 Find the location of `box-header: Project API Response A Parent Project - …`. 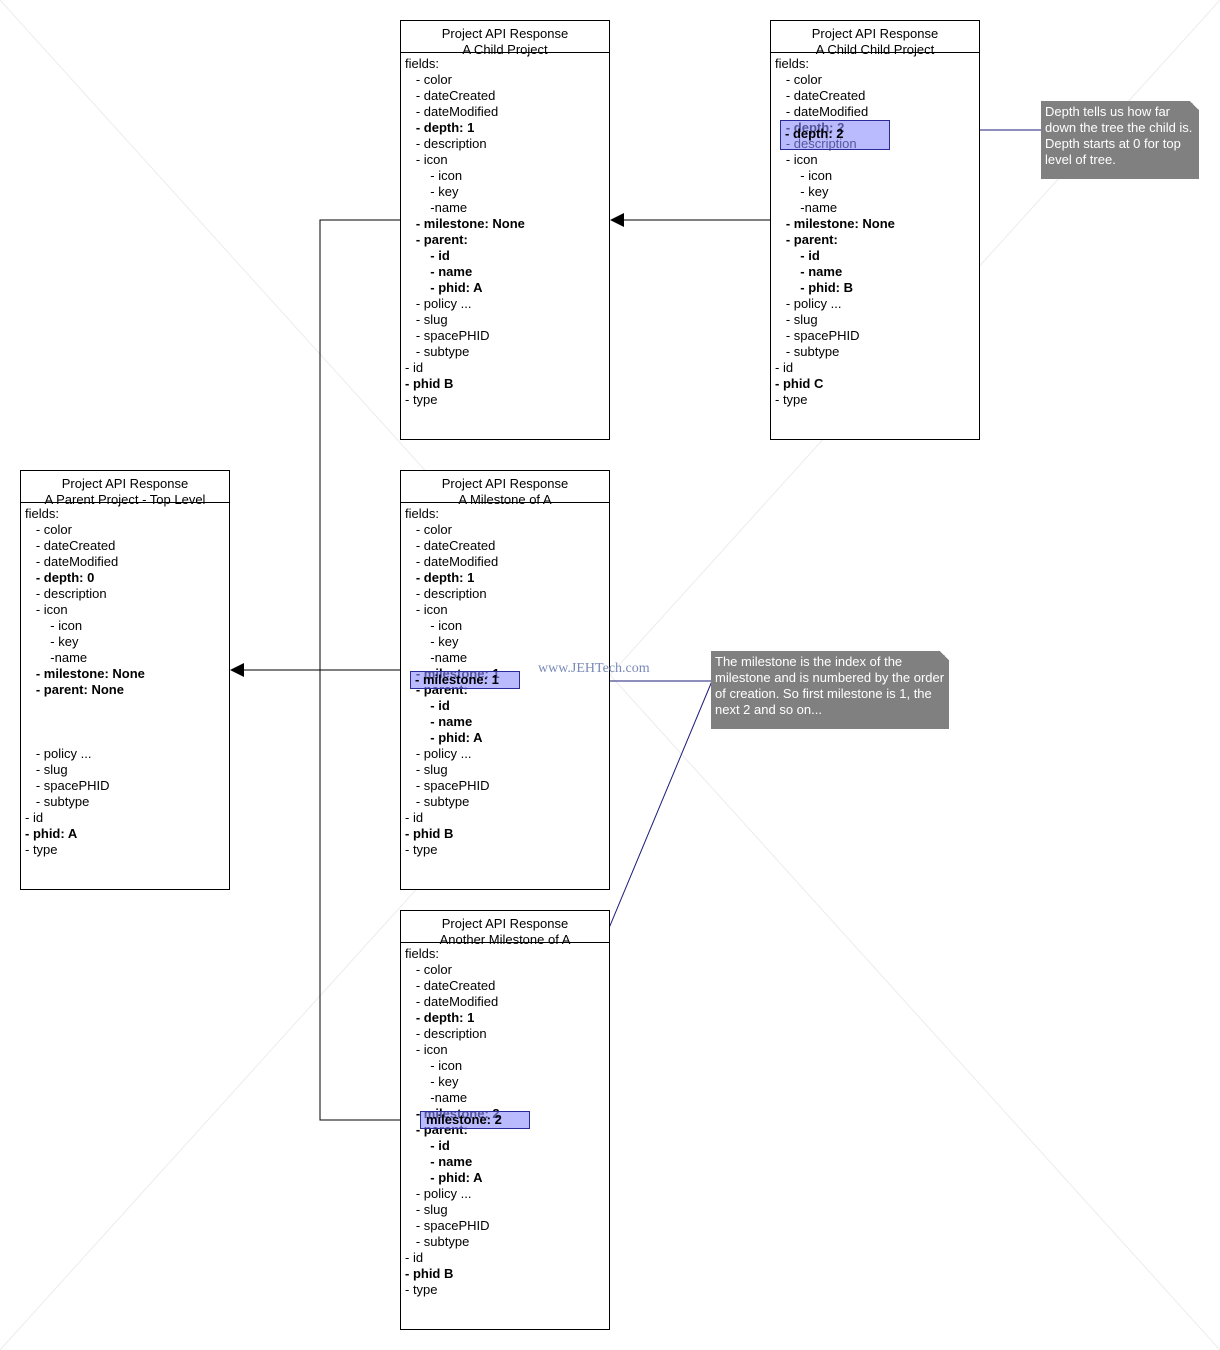

box-header: Project API Response A Parent Project - … is located at coordinates (125, 489).